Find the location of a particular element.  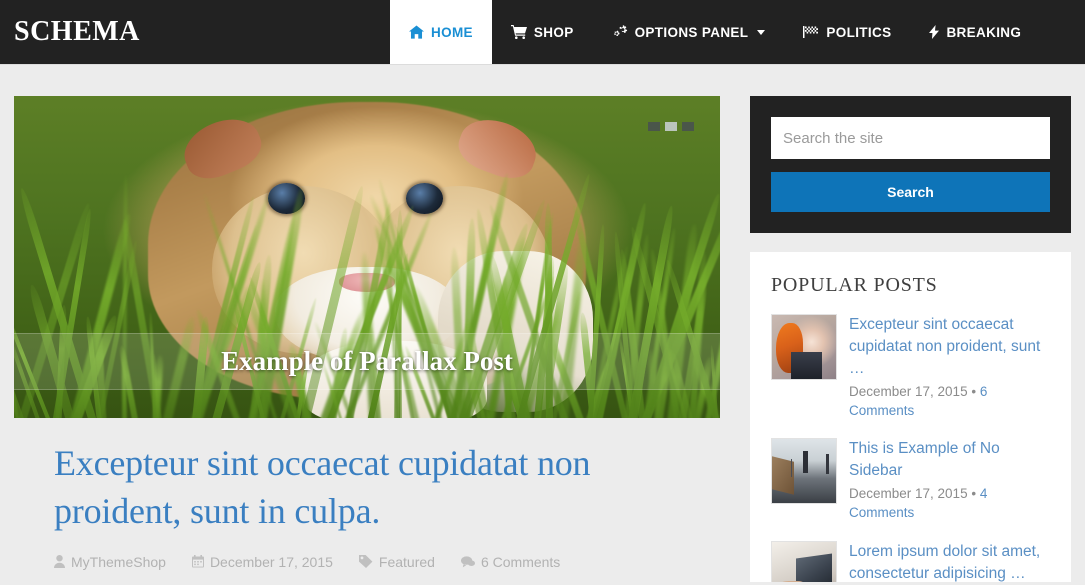

home-icon is located at coordinates (416, 32).